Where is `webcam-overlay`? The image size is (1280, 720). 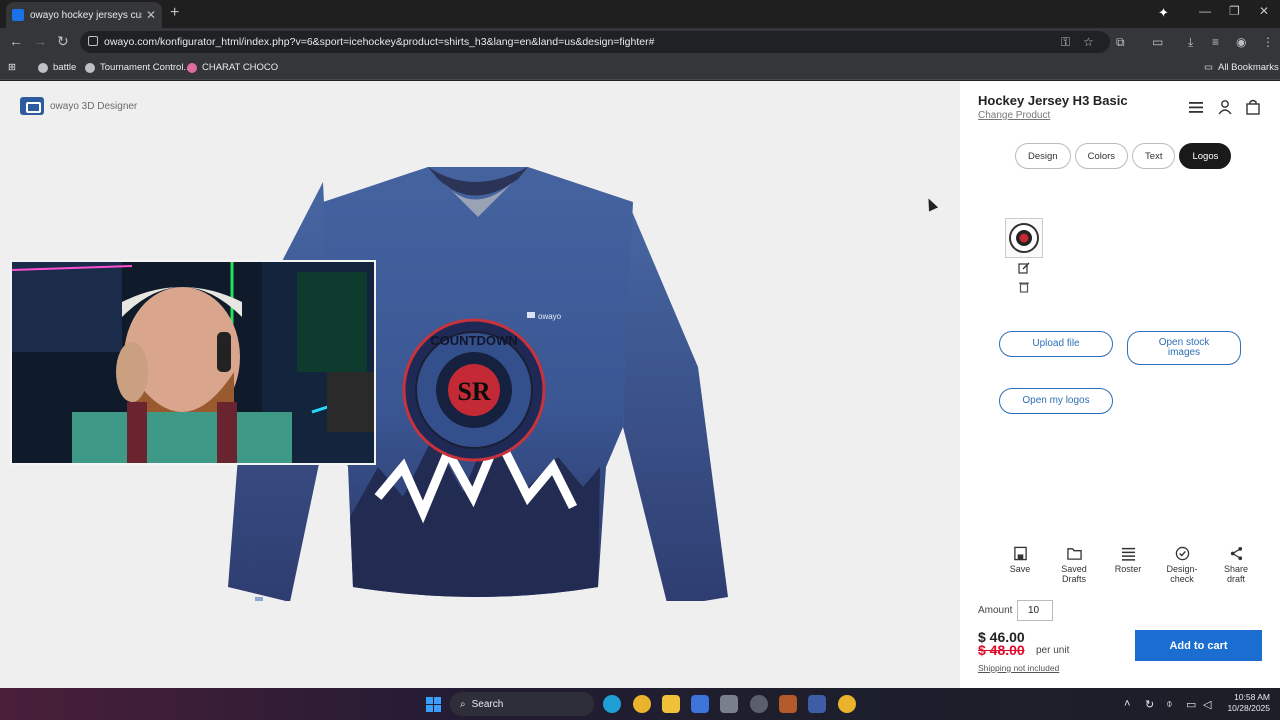
webcam-overlay is located at coordinates (193, 362).